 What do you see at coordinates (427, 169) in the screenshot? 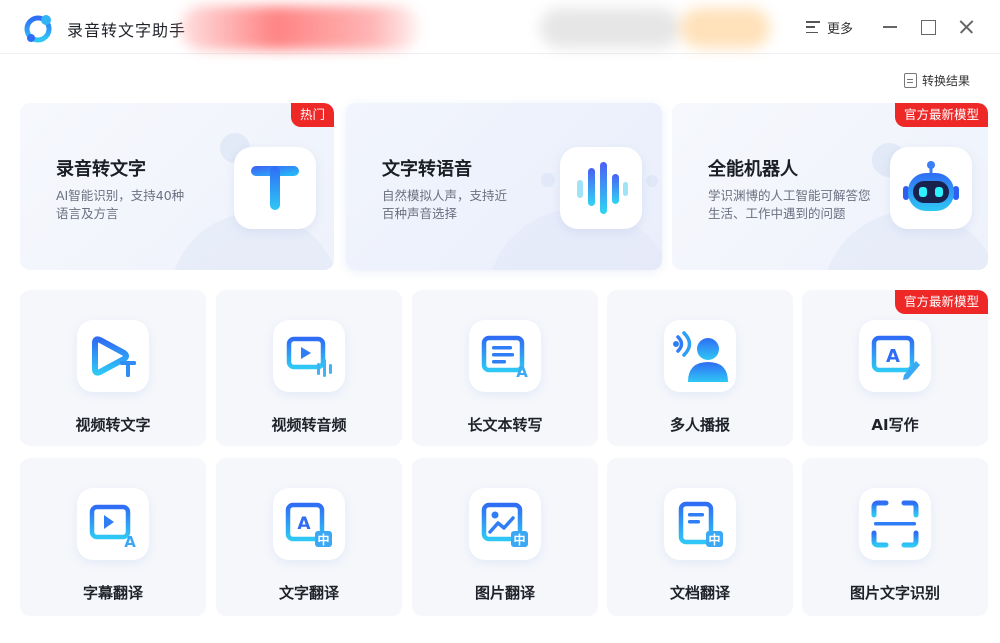
I see `feature-card-title: 文字转语音` at bounding box center [427, 169].